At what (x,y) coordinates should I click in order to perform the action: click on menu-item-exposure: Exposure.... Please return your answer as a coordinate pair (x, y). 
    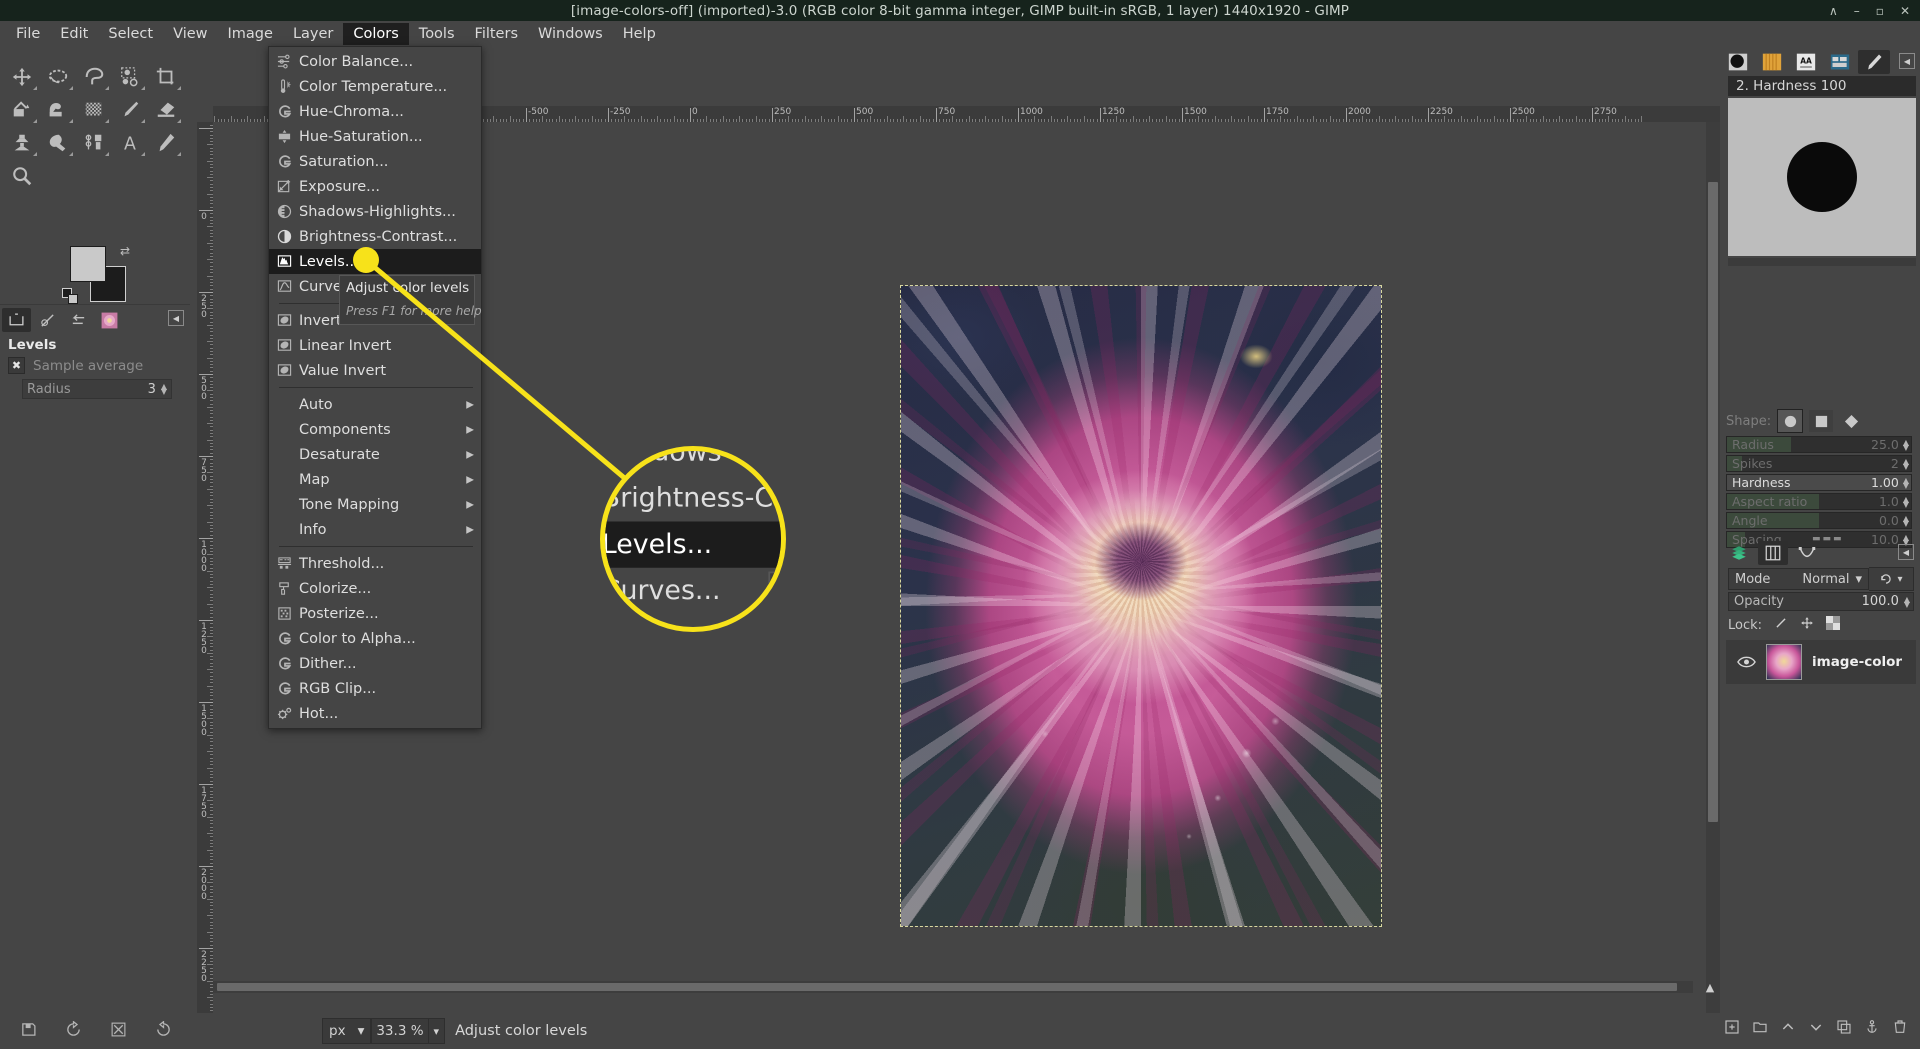
    Looking at the image, I should click on (375, 186).